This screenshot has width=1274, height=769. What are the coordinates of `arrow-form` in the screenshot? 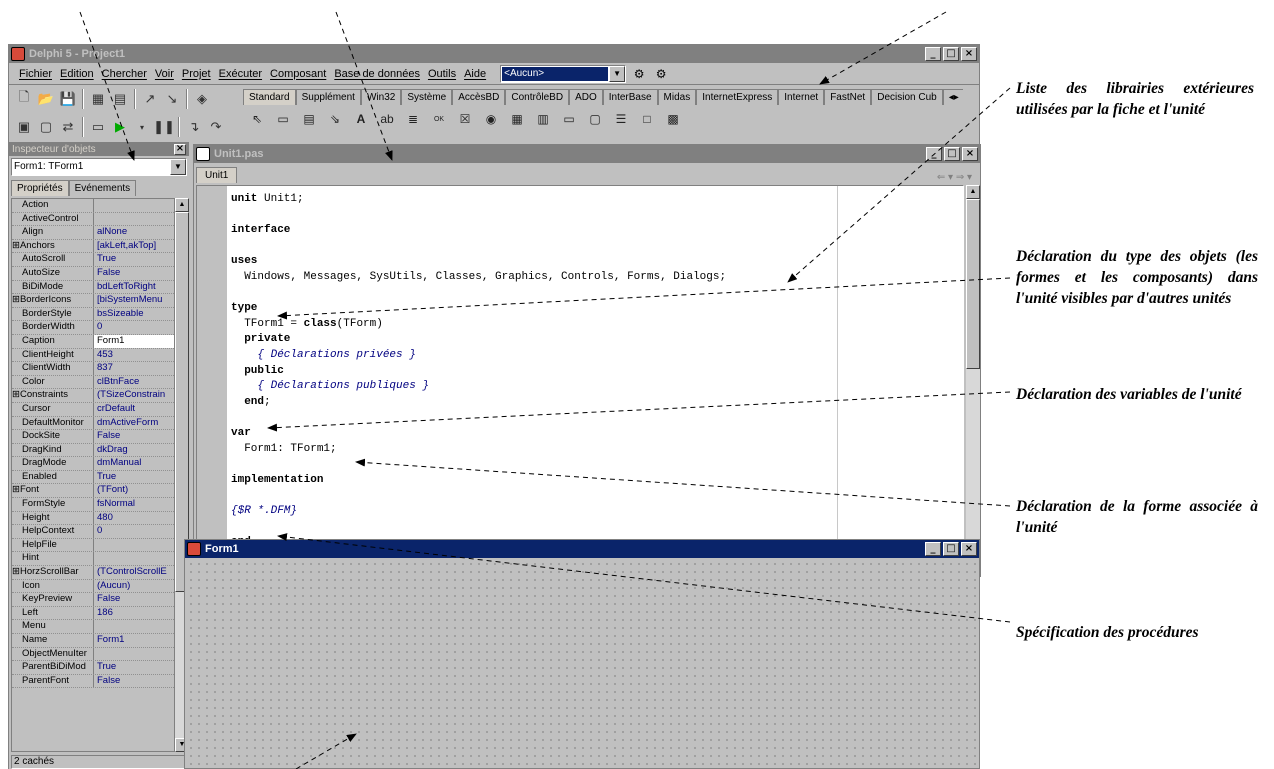 It's located at (326, 751).